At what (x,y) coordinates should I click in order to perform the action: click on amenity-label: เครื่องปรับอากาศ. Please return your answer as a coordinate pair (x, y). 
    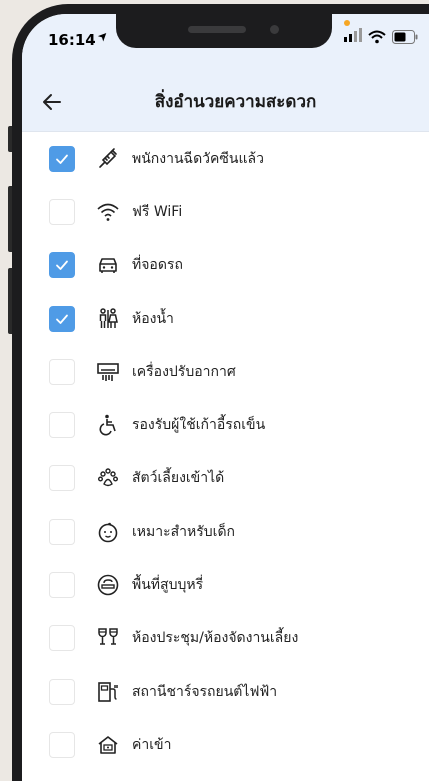
    Looking at the image, I should click on (184, 371).